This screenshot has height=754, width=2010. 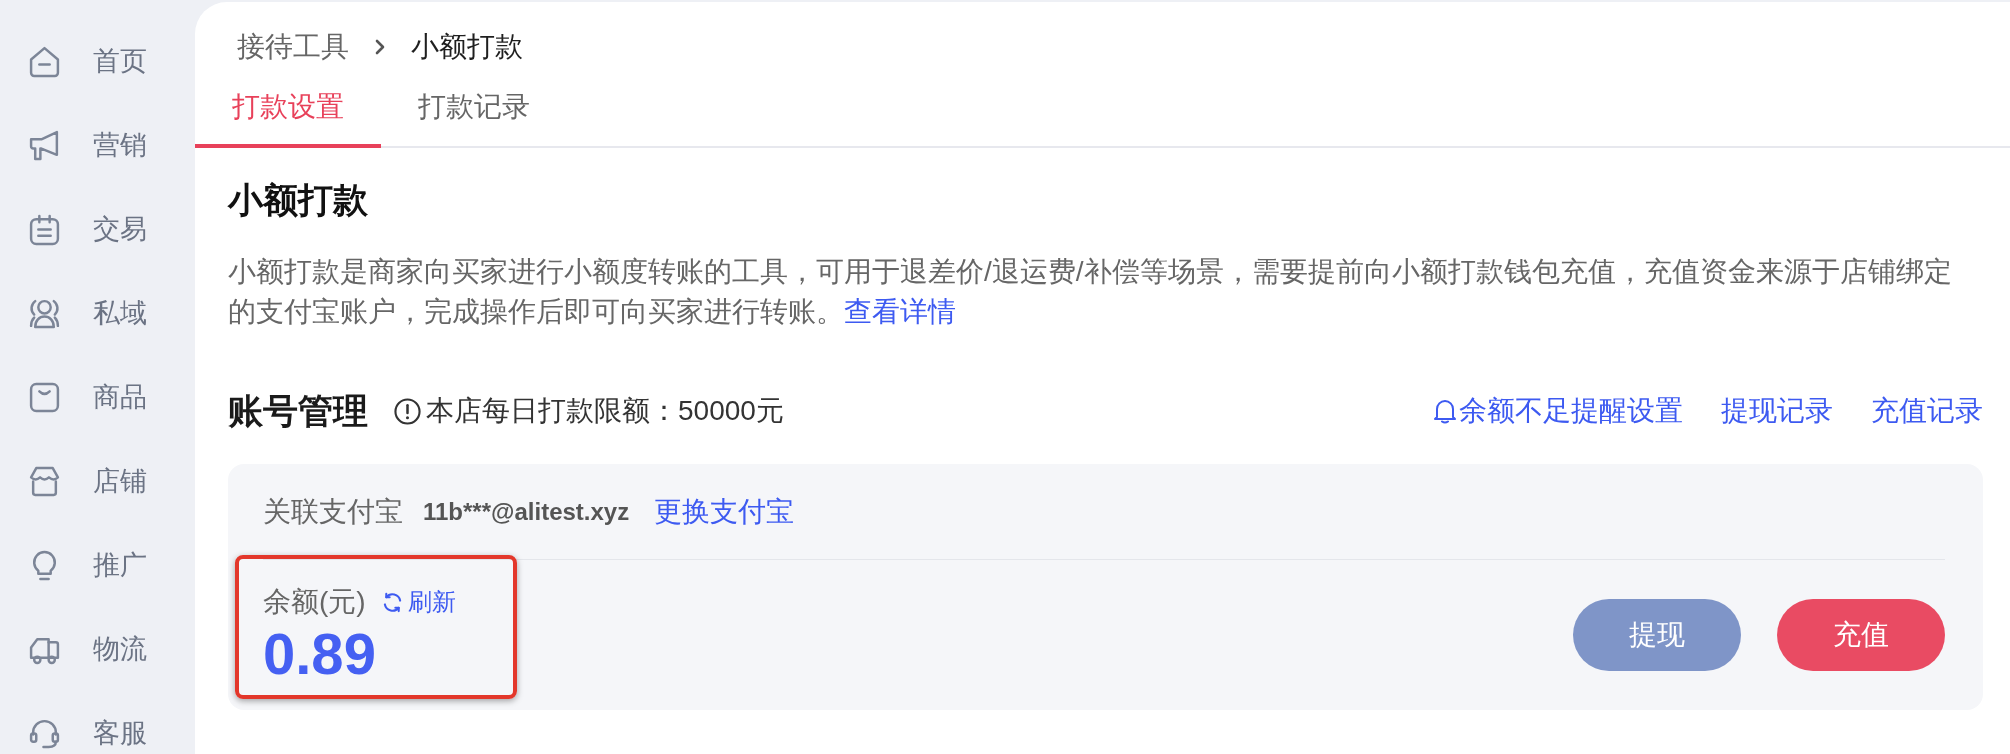 I want to click on megaphone-icon, so click(x=44, y=145).